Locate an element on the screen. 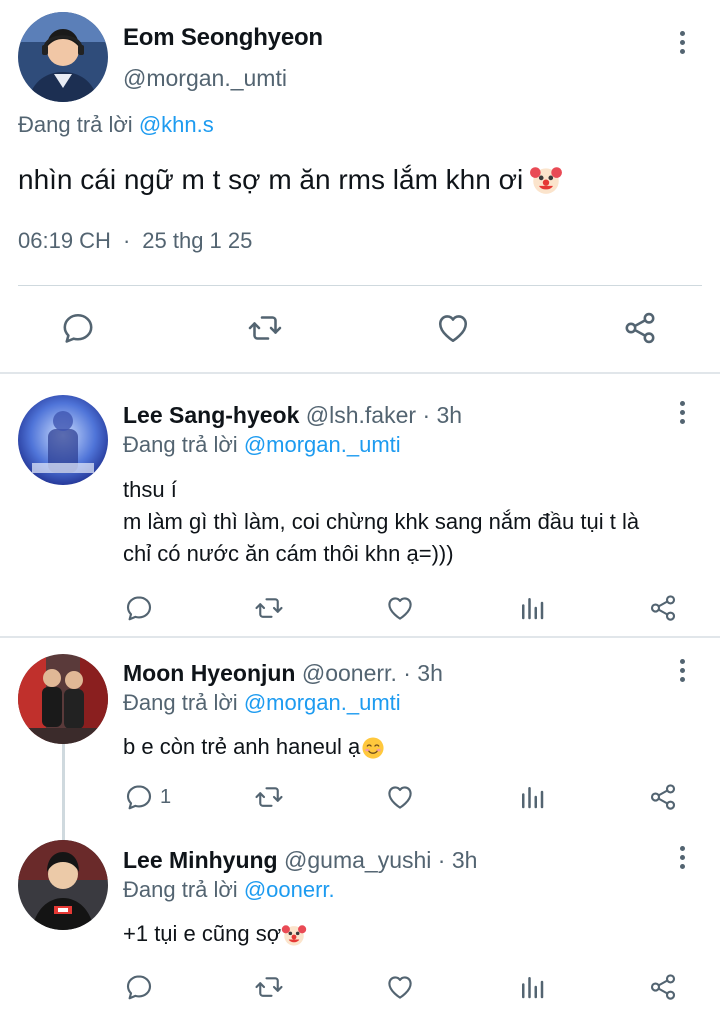 The height and width of the screenshot is (1016, 720). tweet-text: +1 tụi e cũng sợ is located at coordinates (215, 934).